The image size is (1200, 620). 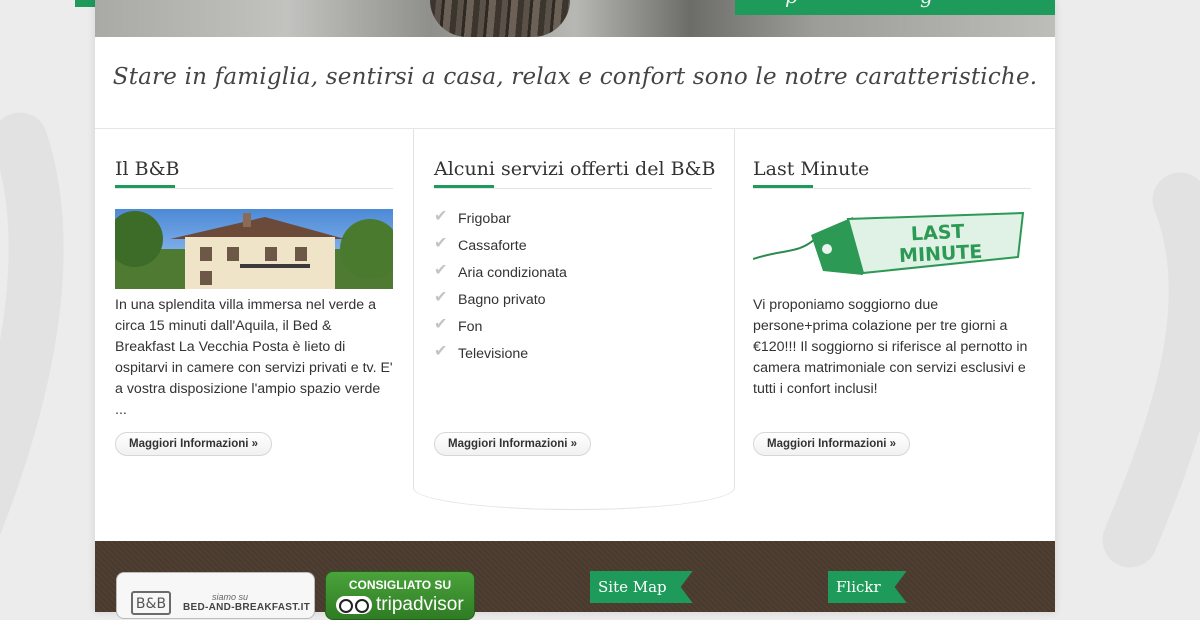 I want to click on list-item: ✔ Cassaforte, so click(x=584, y=250).